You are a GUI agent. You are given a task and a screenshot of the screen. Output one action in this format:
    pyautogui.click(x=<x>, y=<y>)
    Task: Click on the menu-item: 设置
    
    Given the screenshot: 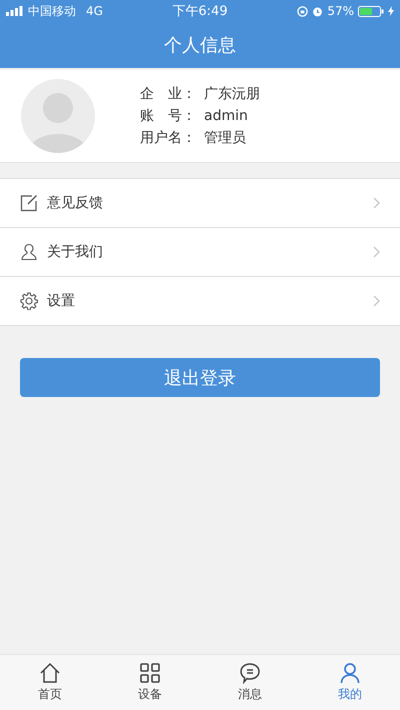 What is the action you would take?
    pyautogui.click(x=200, y=301)
    